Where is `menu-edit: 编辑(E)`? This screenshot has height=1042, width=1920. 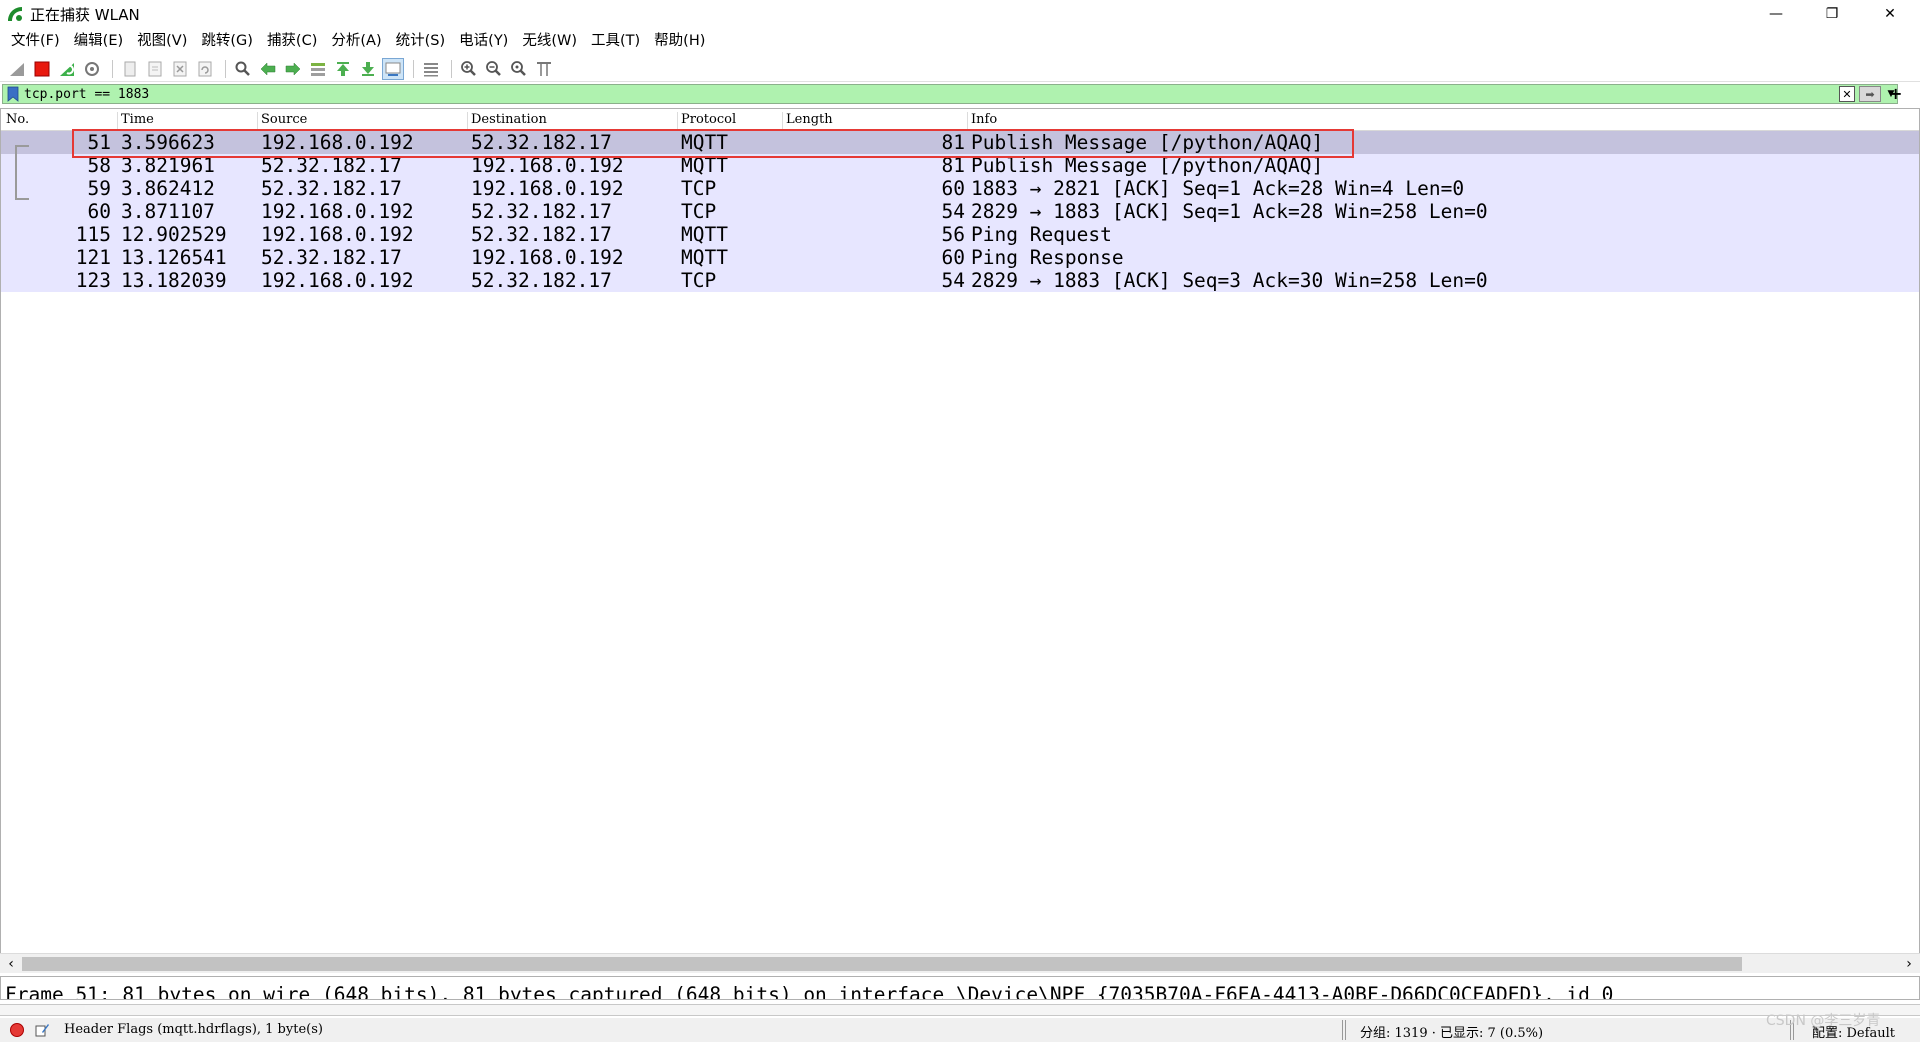 menu-edit: 编辑(E) is located at coordinates (98, 41).